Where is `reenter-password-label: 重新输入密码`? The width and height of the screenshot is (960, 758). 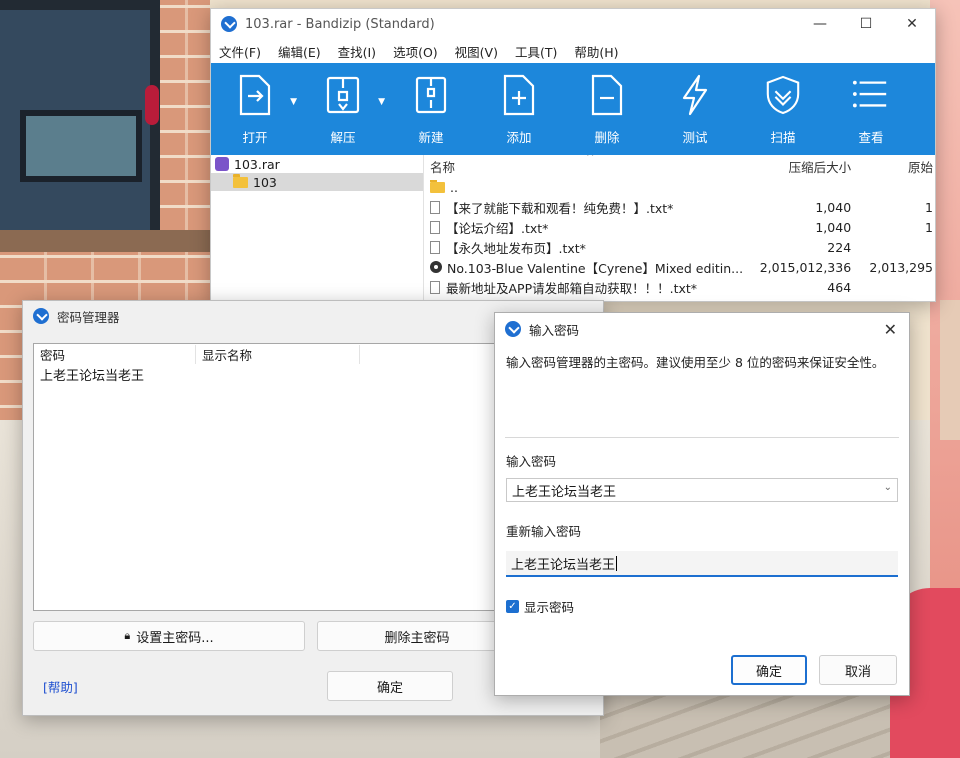 reenter-password-label: 重新输入密码 is located at coordinates (544, 531).